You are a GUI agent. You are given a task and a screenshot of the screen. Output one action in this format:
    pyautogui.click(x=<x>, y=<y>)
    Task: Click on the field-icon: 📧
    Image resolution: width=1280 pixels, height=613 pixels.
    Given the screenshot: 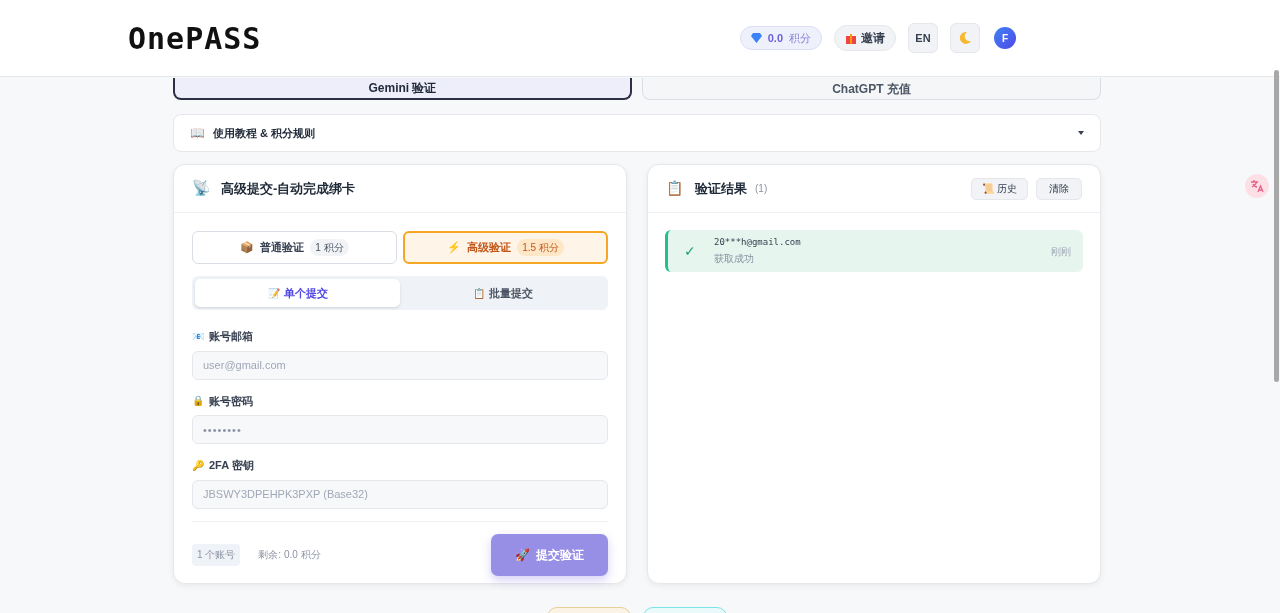 What is the action you would take?
    pyautogui.click(x=198, y=336)
    